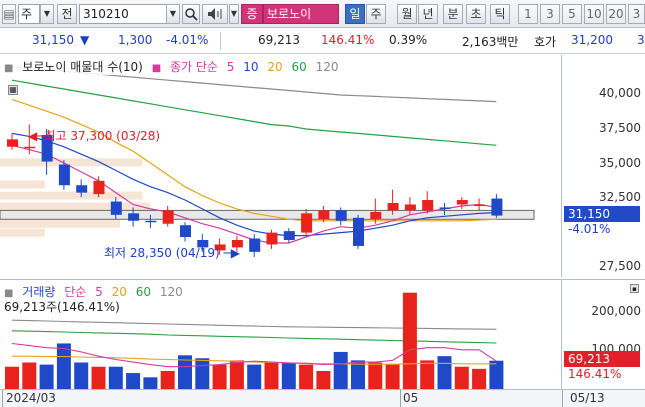 The width and height of the screenshot is (645, 407). I want to click on mode-button: 전, so click(67, 14).